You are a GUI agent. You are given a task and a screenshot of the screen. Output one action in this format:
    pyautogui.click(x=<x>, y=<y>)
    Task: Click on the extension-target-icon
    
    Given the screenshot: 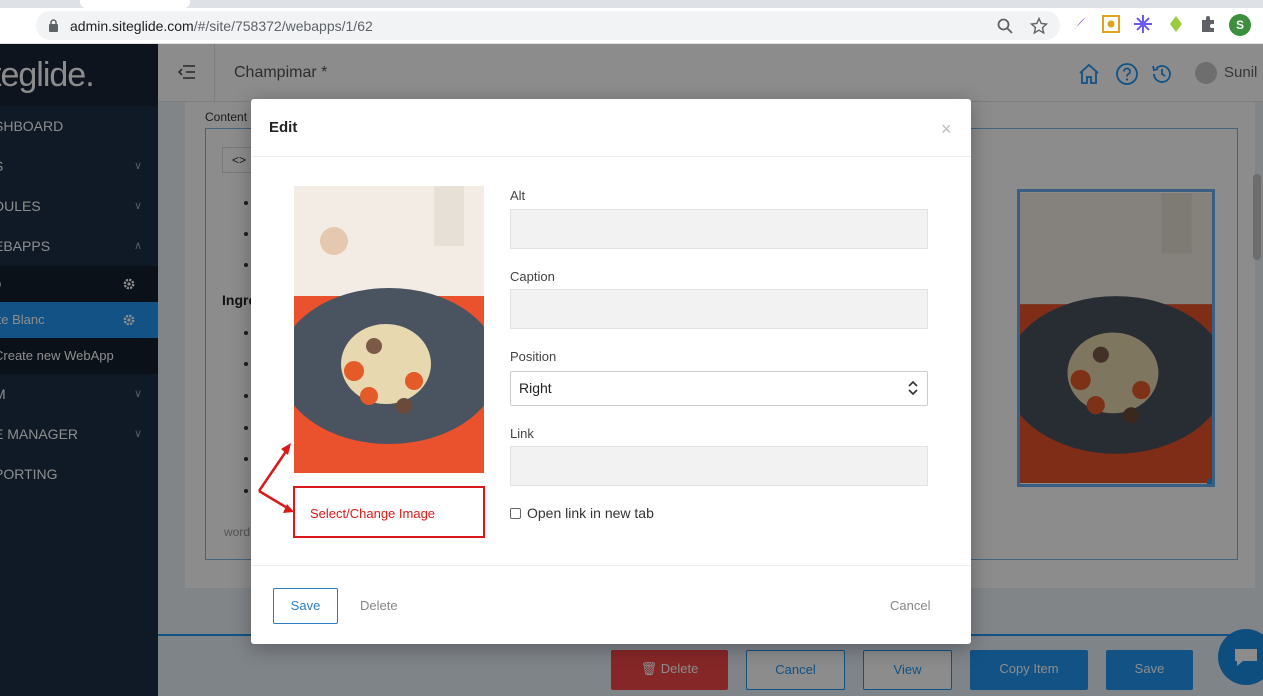 What is the action you would take?
    pyautogui.click(x=1111, y=24)
    